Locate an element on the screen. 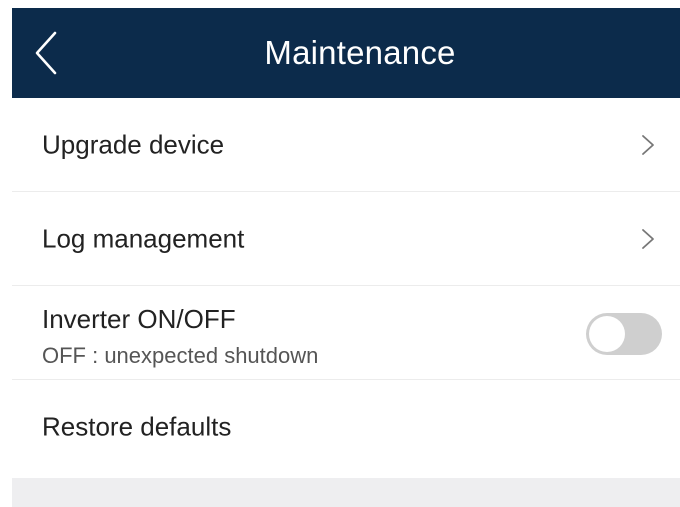 This screenshot has height=507, width=680. inverter-toggle is located at coordinates (624, 334).